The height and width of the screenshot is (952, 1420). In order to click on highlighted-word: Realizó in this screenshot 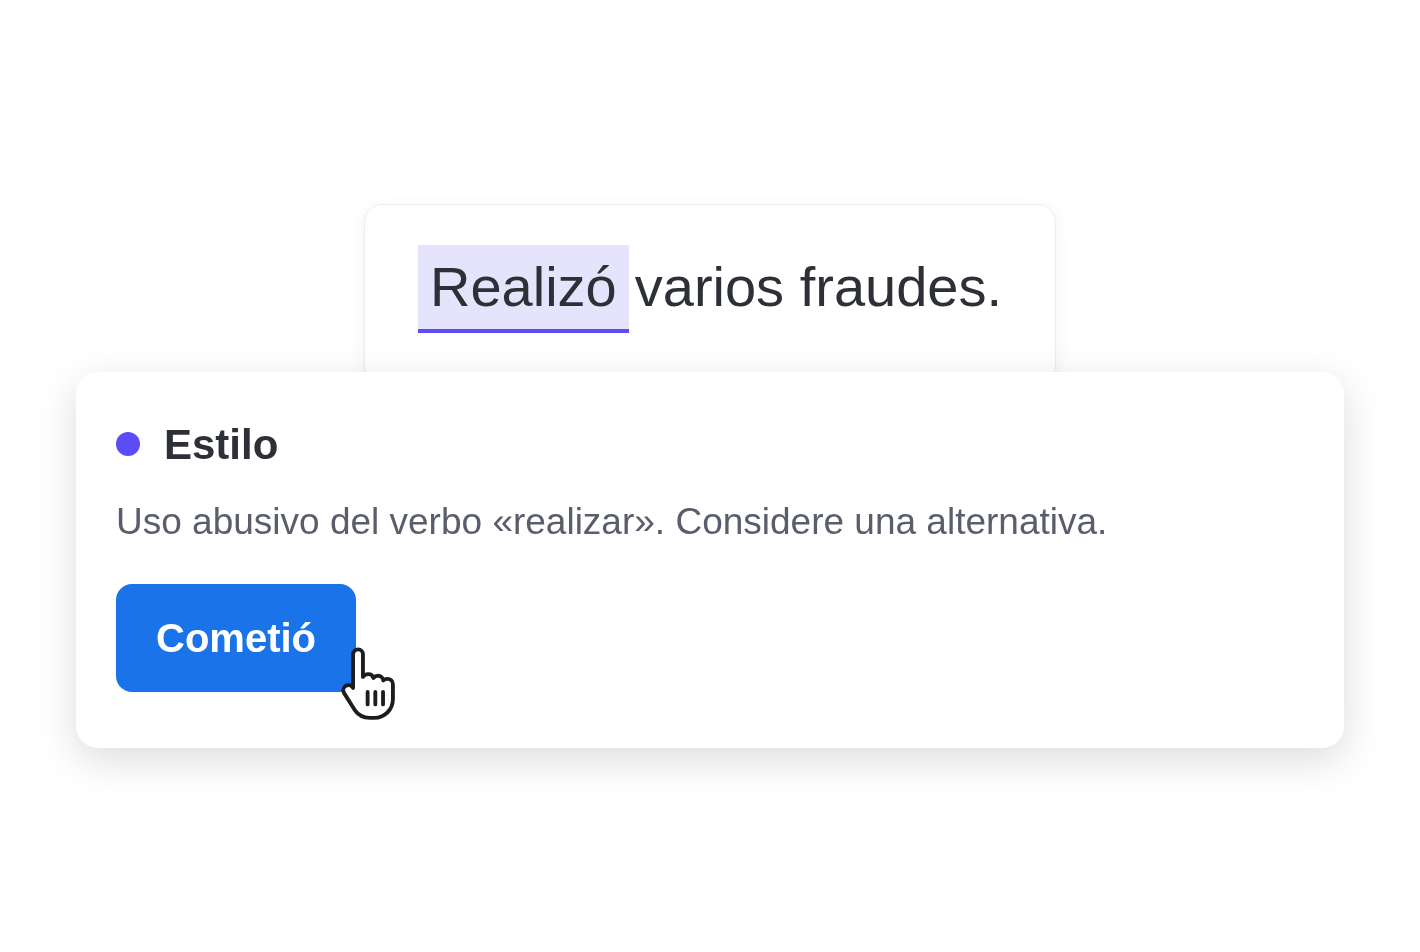, I will do `click(523, 289)`.